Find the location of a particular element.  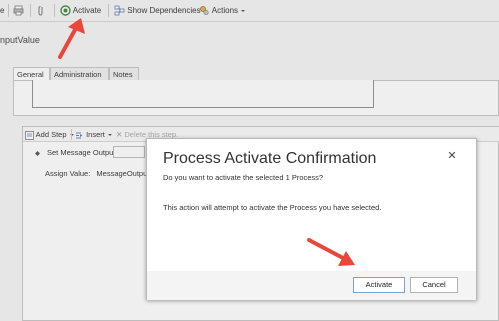

annotation-arrow-up is located at coordinates (71, 38).